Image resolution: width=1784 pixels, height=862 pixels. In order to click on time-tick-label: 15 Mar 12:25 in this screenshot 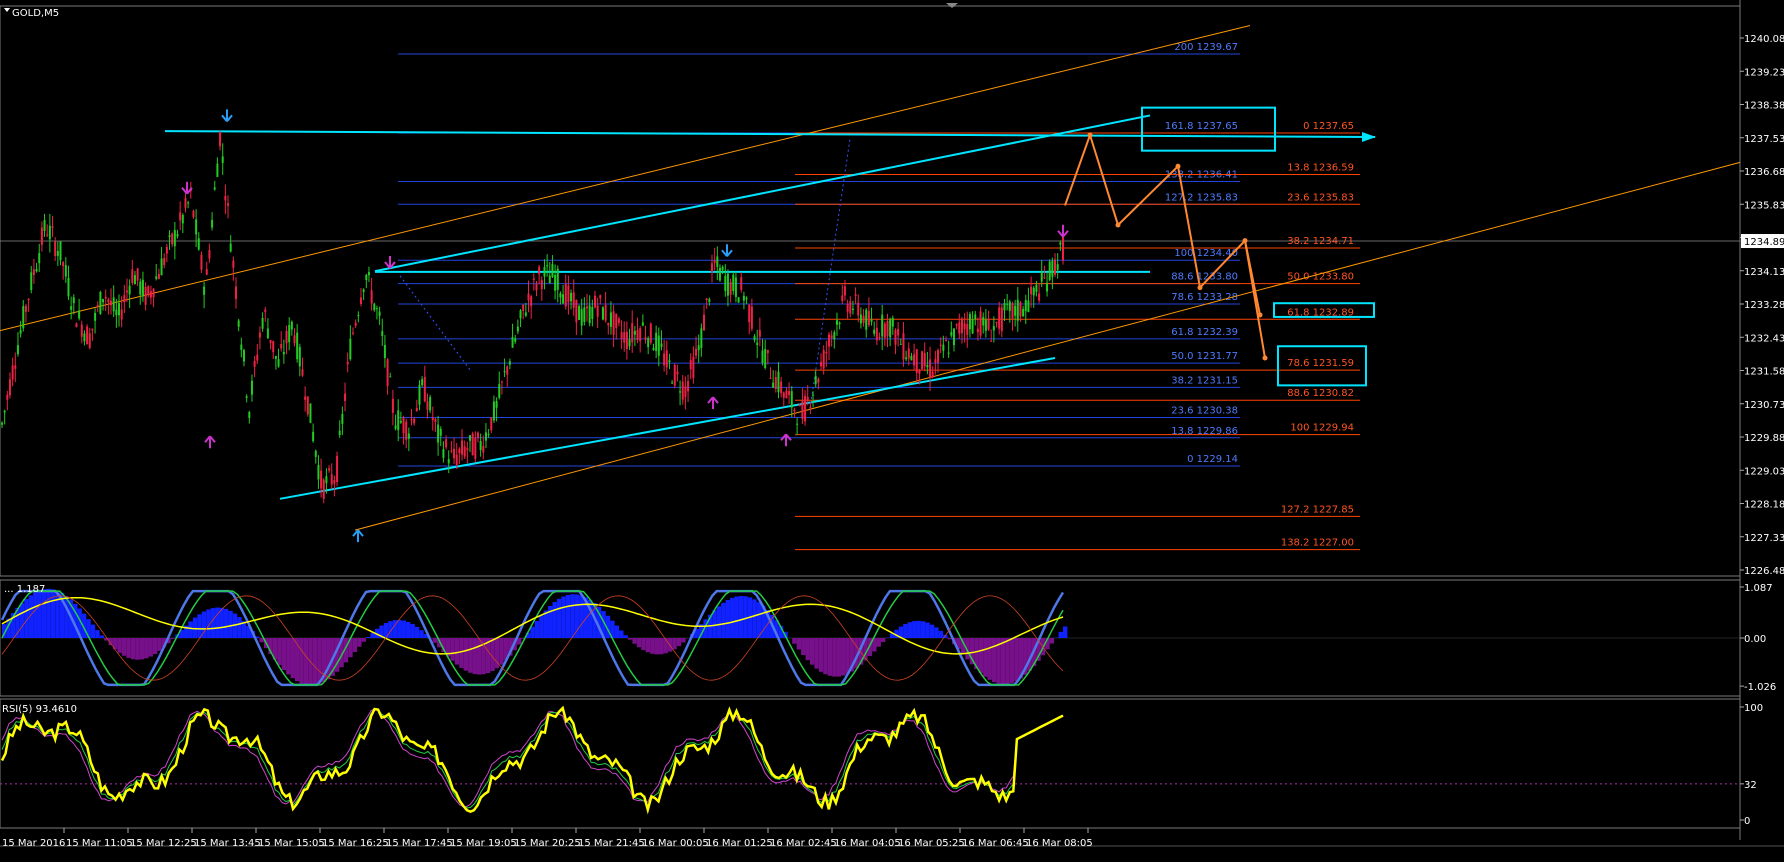, I will do `click(163, 843)`.